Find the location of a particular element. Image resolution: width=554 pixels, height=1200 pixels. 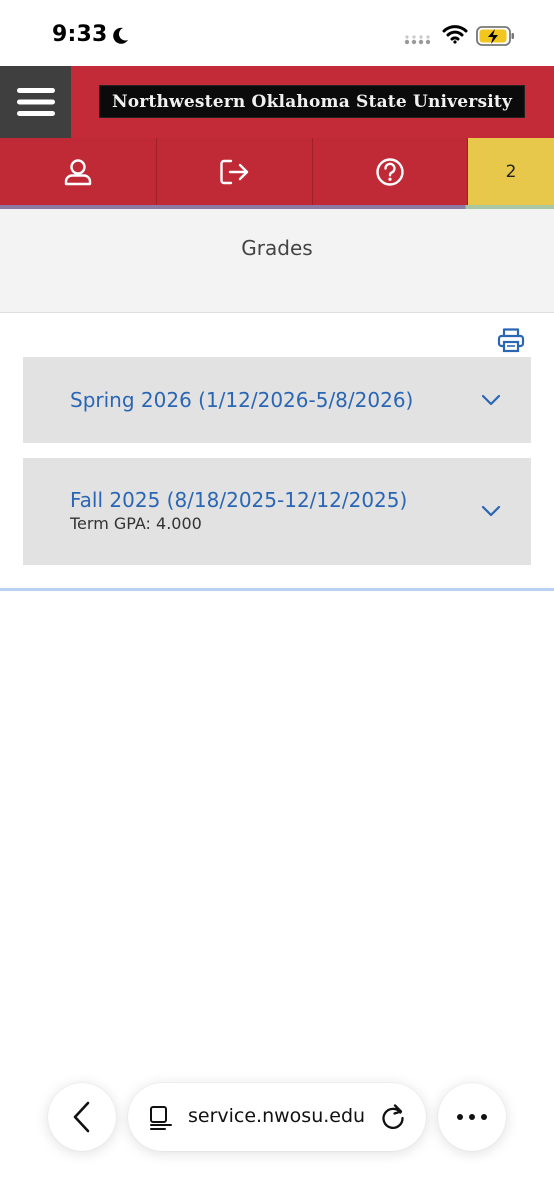

browser-back-button is located at coordinates (82, 1117).